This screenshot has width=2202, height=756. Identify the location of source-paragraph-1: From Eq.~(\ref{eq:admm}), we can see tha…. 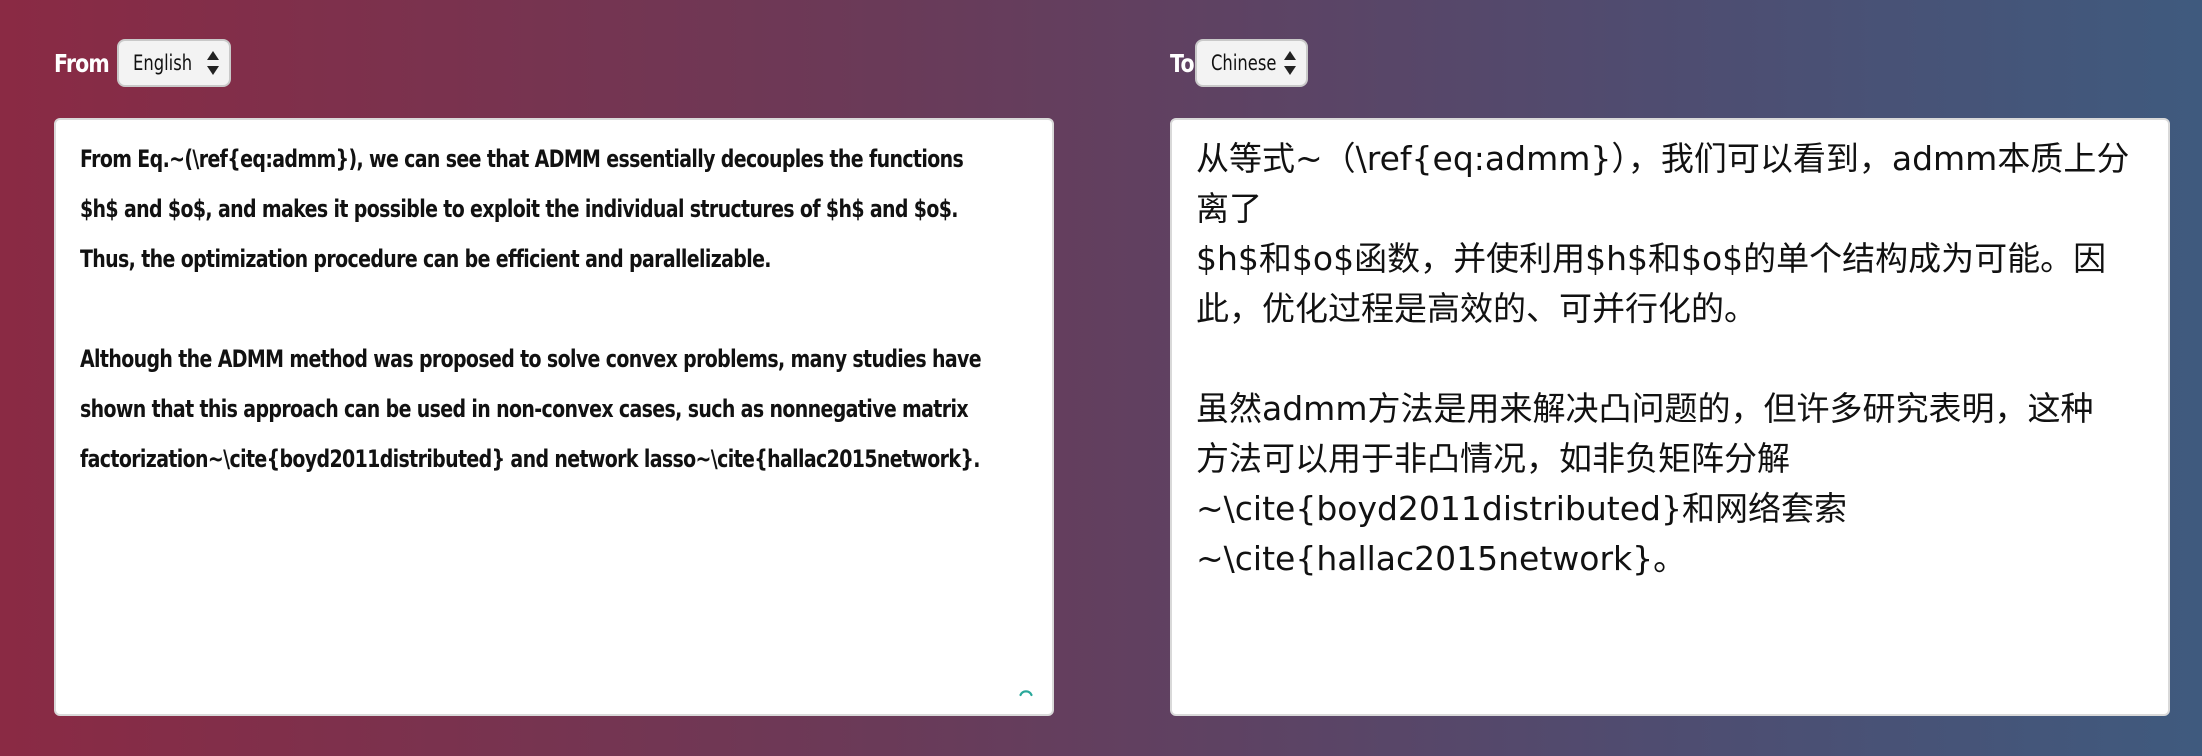
(522, 209).